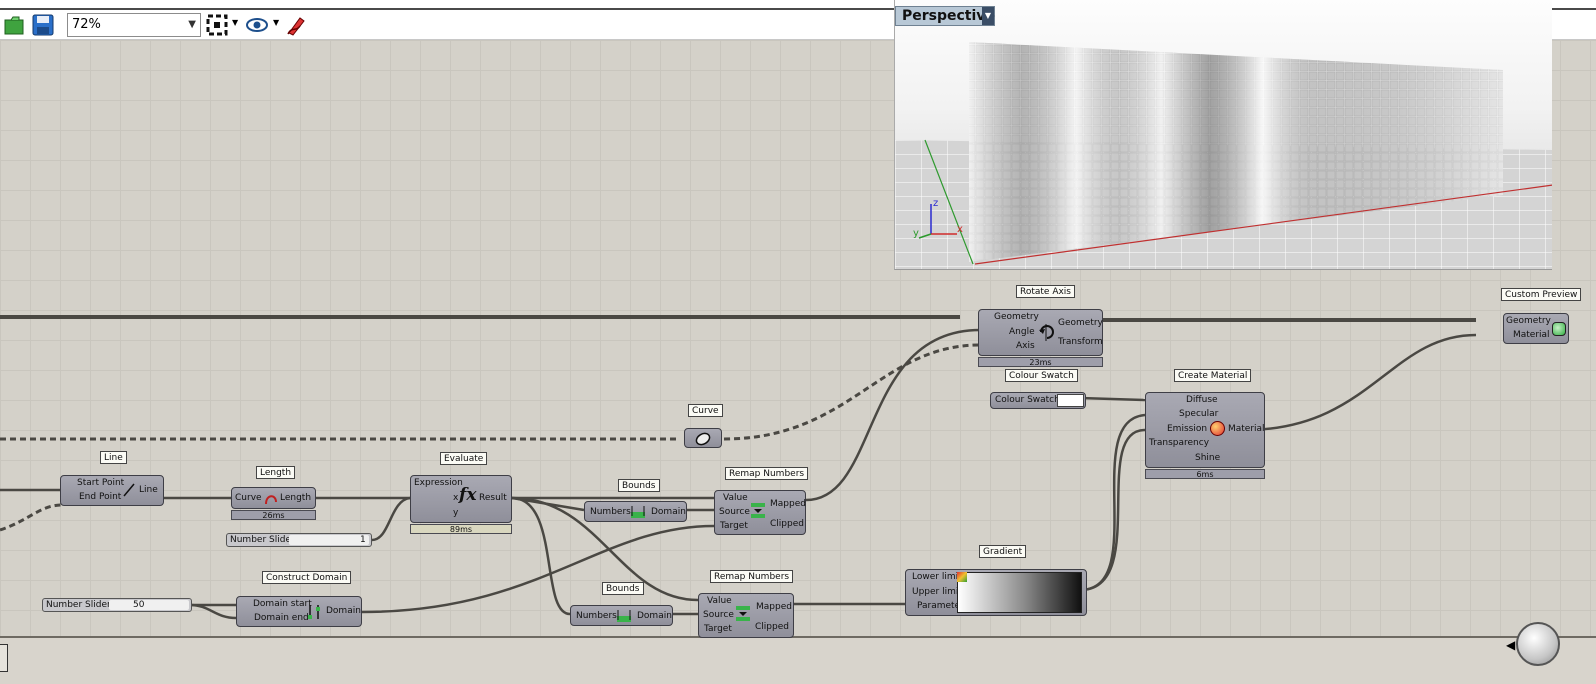 The width and height of the screenshot is (1596, 684). What do you see at coordinates (15, 25) in the screenshot?
I see `open-file-icon` at bounding box center [15, 25].